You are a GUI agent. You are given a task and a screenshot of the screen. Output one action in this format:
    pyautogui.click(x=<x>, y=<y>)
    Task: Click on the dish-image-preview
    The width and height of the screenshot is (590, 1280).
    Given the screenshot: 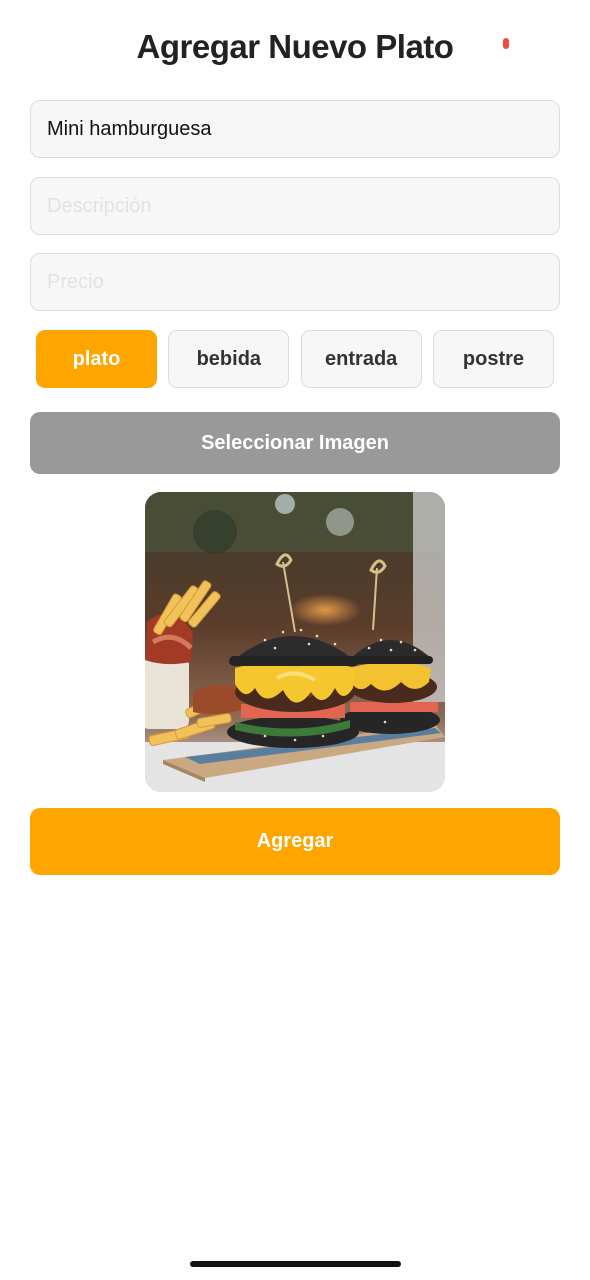 What is the action you would take?
    pyautogui.click(x=295, y=642)
    